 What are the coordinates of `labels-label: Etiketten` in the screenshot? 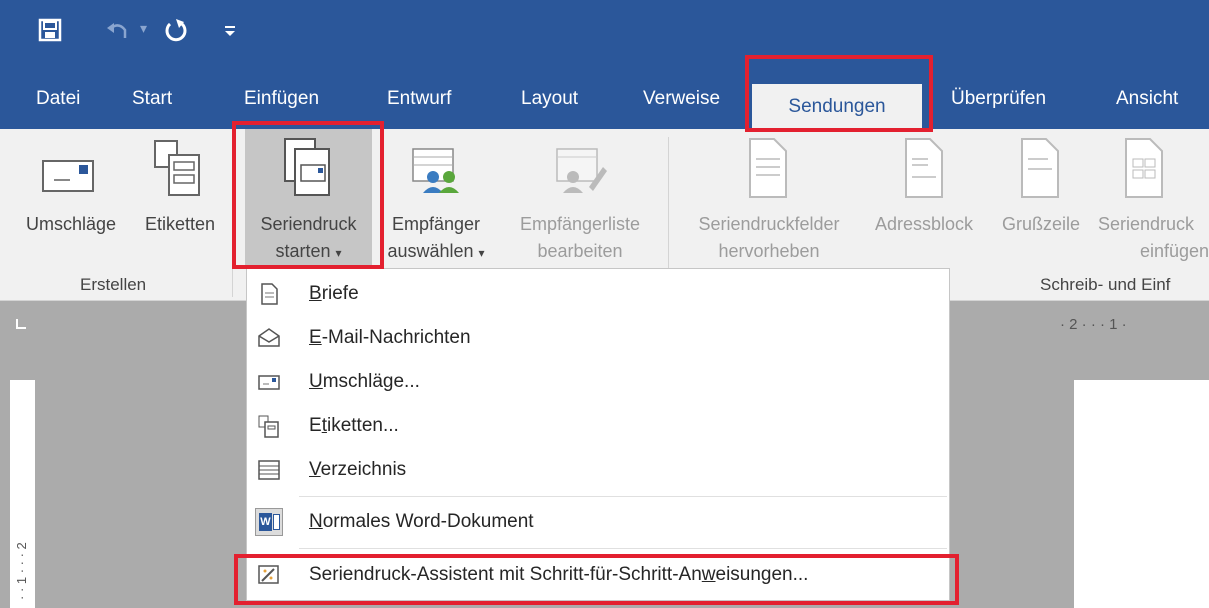 It's located at (180, 224).